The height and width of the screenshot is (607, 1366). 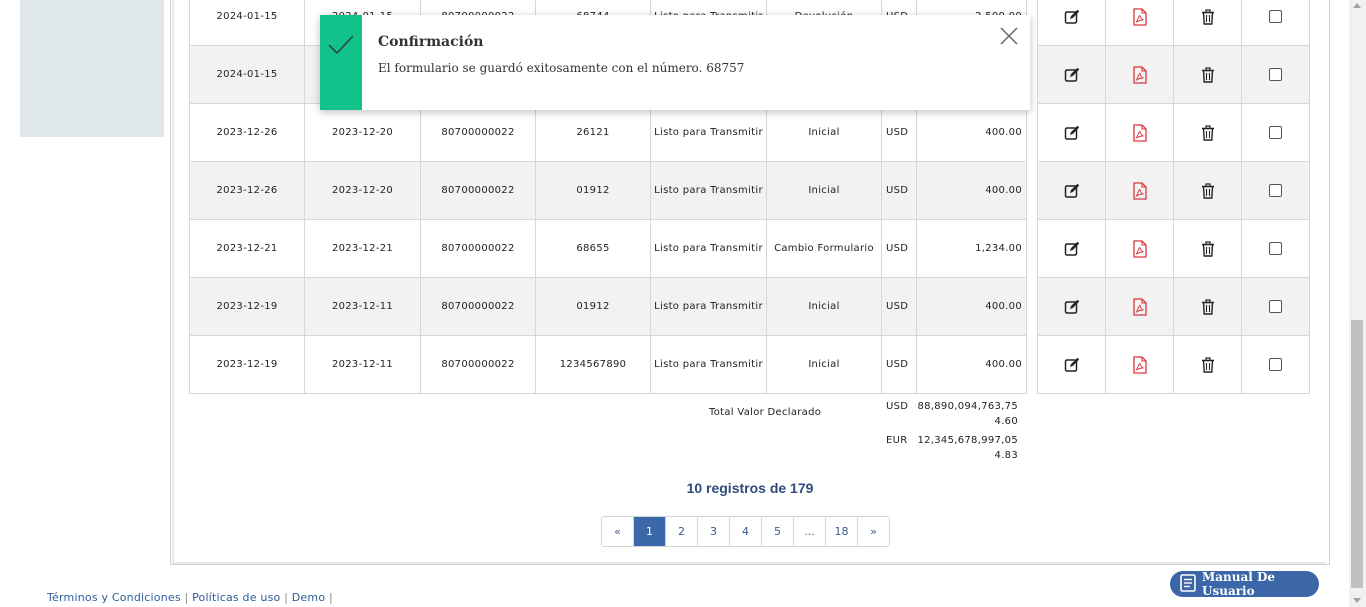 I want to click on cell-fecha2: 2023-12-11, so click(x=362, y=306).